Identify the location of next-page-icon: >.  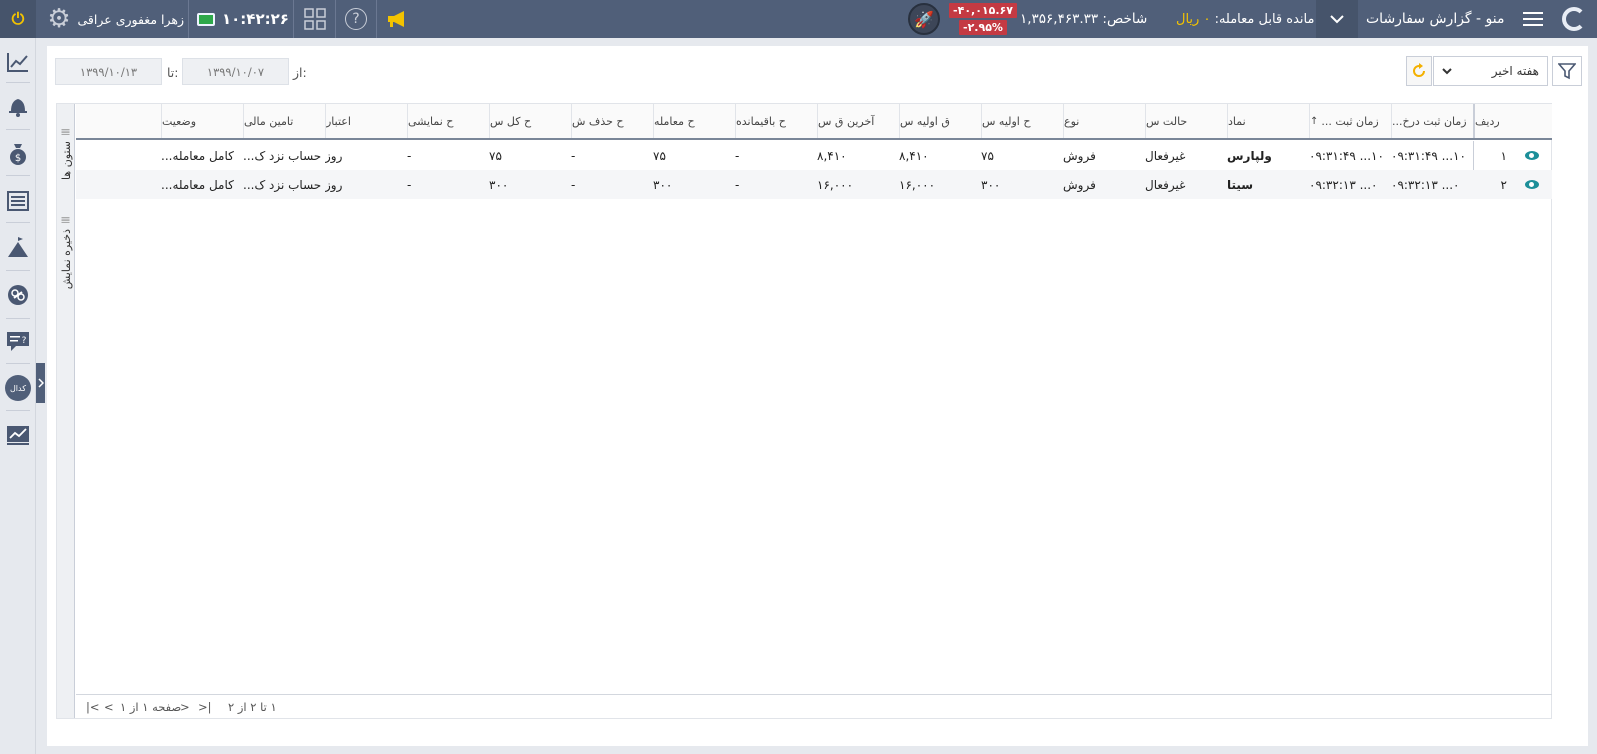
(185, 707).